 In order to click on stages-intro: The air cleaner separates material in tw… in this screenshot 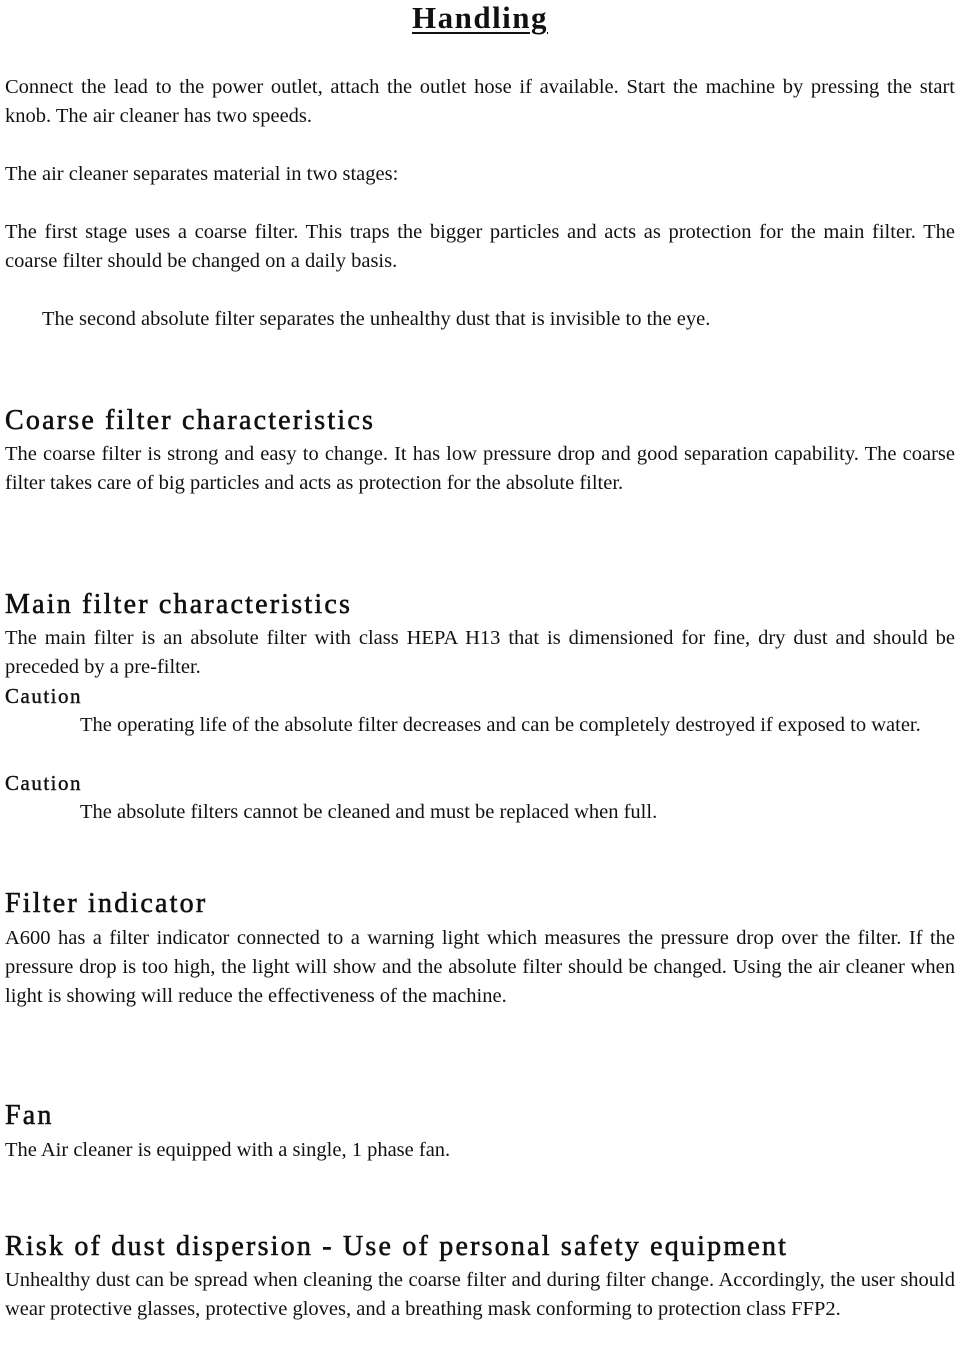, I will do `click(202, 174)`.